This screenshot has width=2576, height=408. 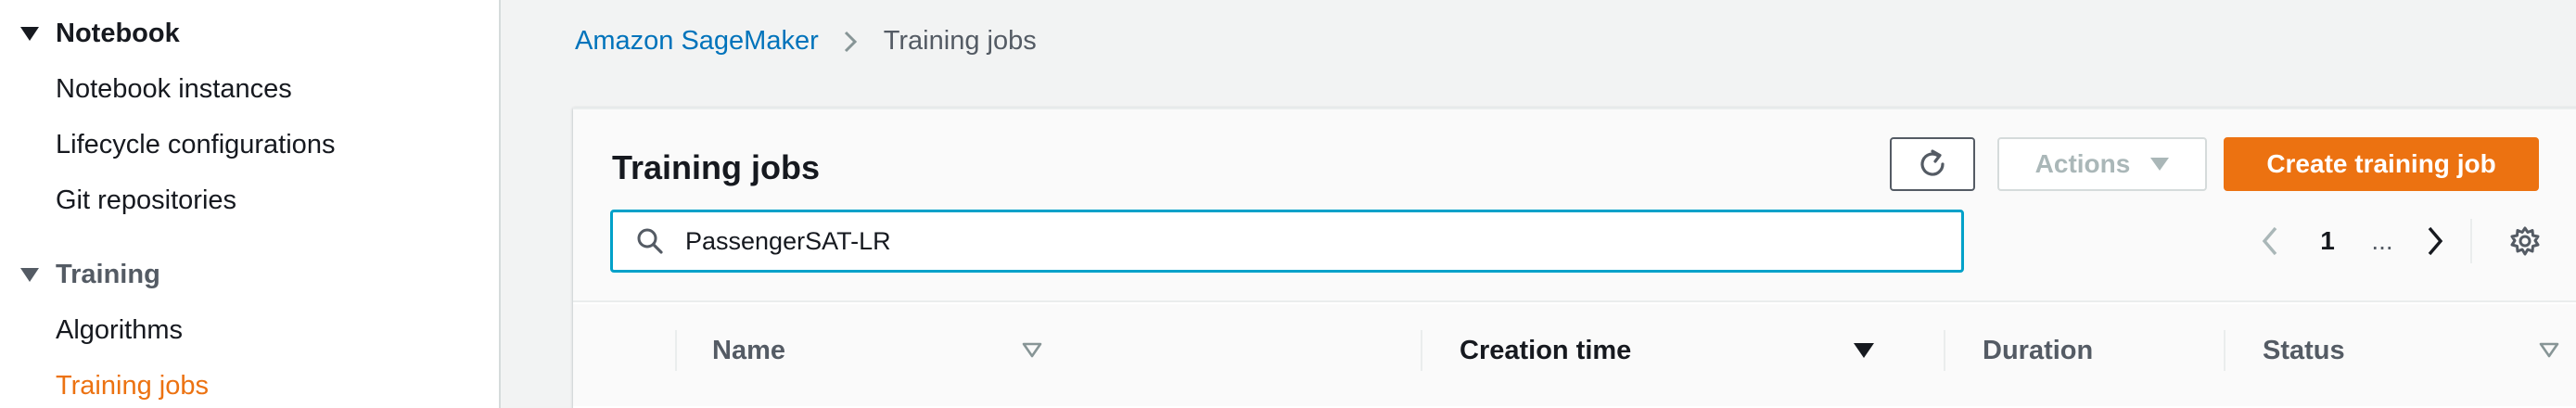 I want to click on actions-label: Actions, so click(x=2083, y=163).